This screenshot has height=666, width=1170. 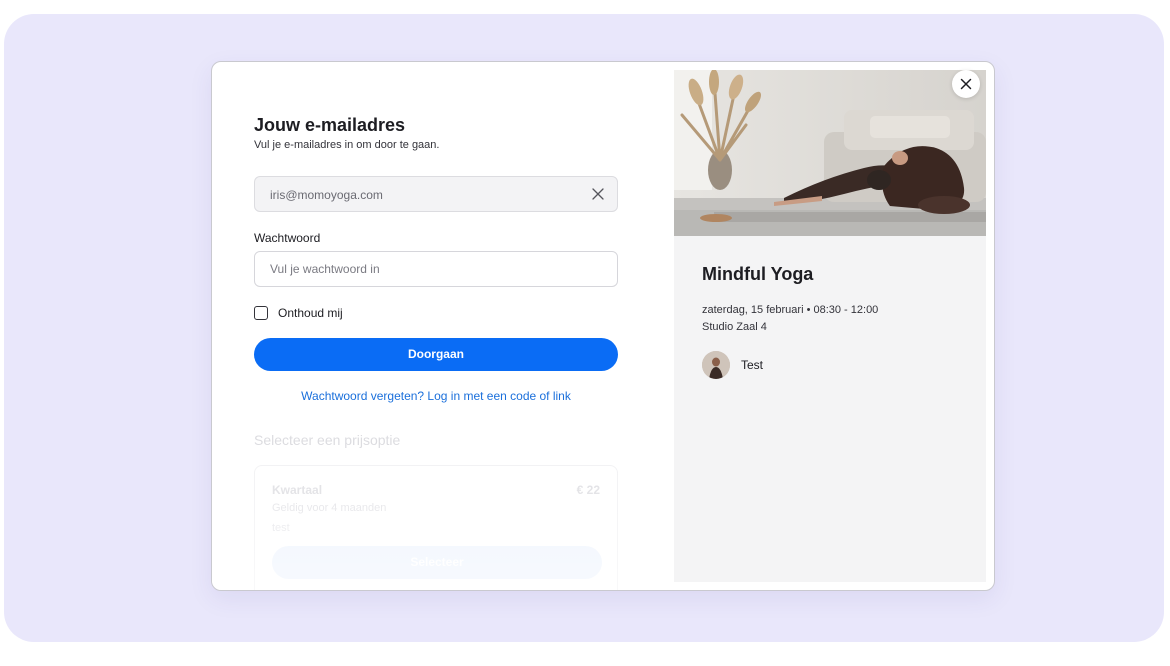 I want to click on event-image, so click(x=830, y=153).